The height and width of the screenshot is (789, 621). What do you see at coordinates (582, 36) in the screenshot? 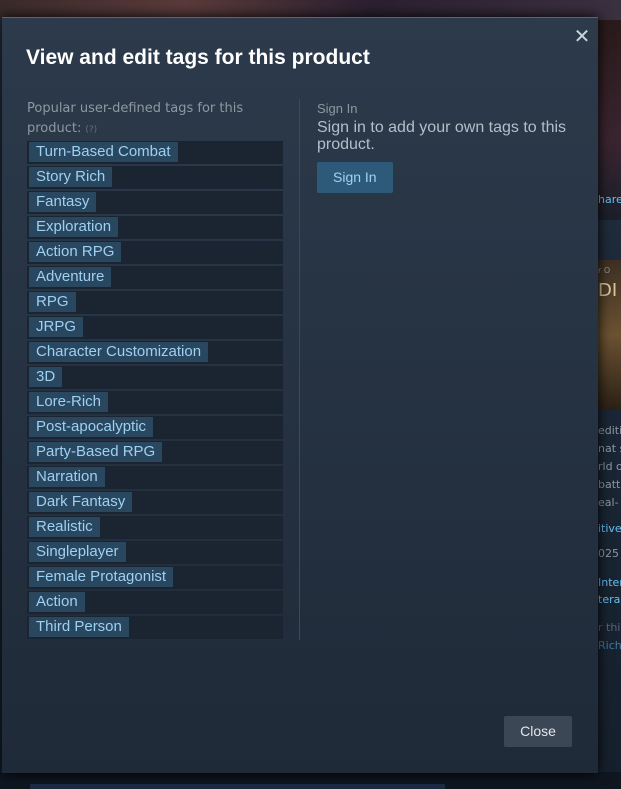
I see `close-icon: ✕` at bounding box center [582, 36].